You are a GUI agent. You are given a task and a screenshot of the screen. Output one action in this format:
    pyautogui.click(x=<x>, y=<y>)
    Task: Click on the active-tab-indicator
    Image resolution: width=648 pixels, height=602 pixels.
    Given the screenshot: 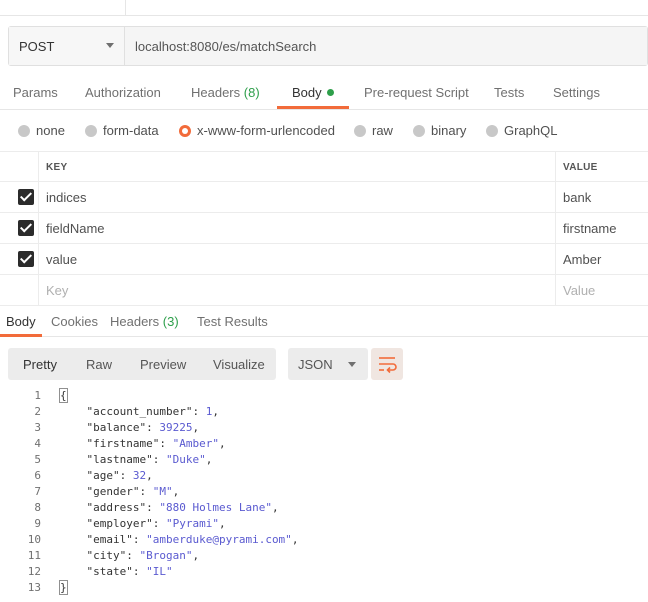 What is the action you would take?
    pyautogui.click(x=313, y=107)
    